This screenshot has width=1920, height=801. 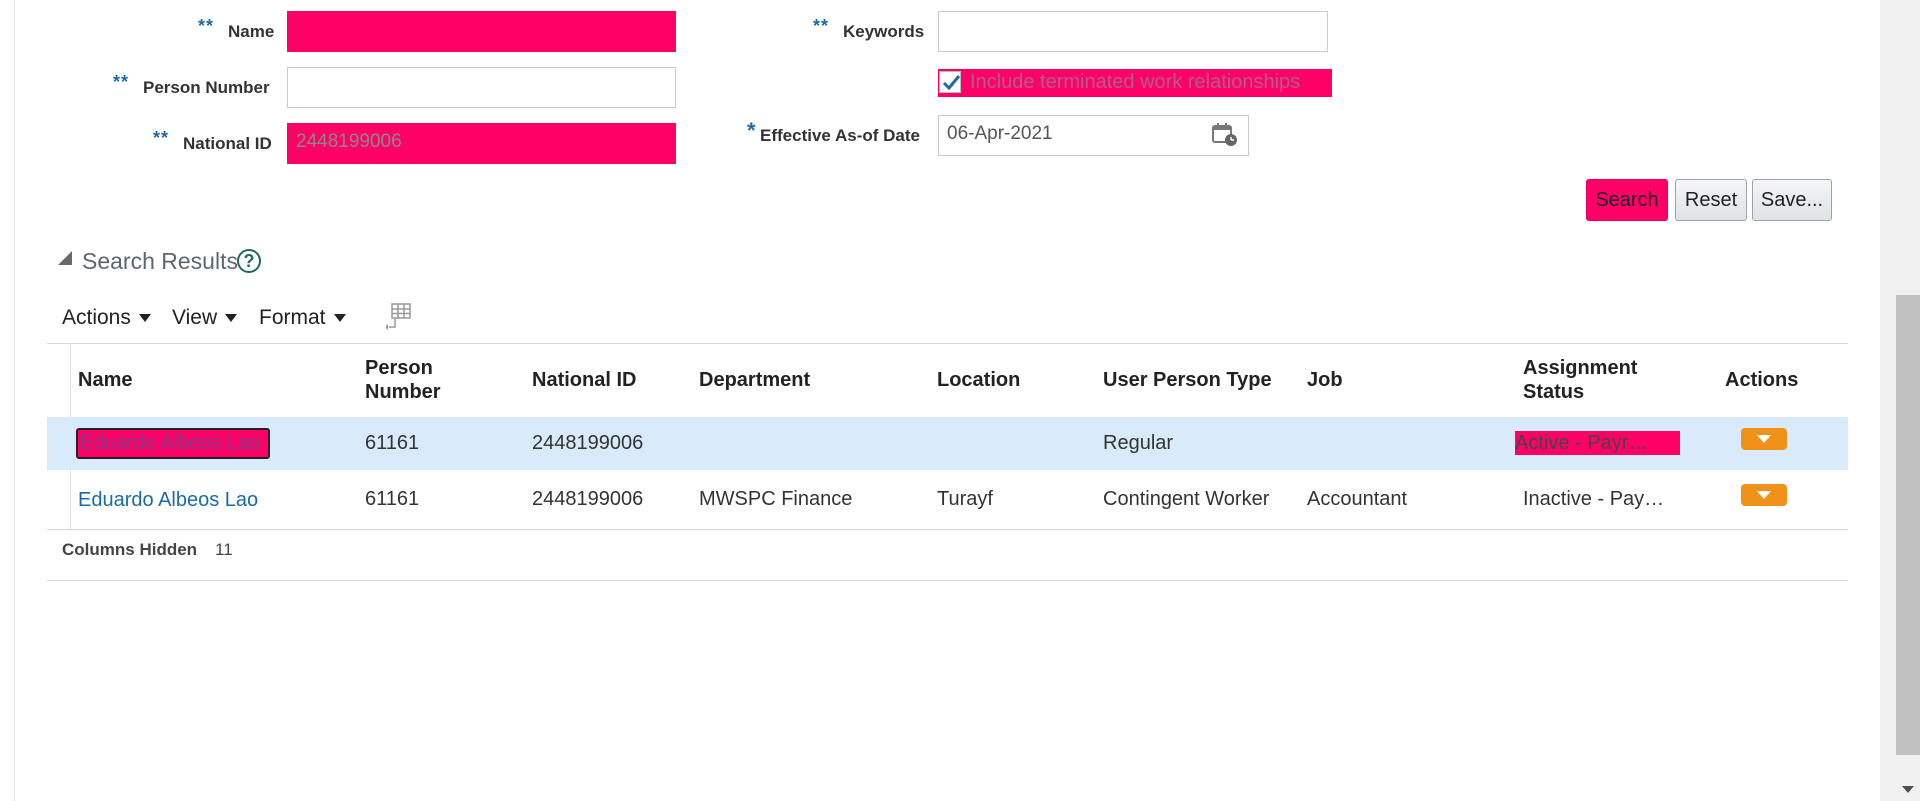 I want to click on name-label: Name, so click(x=251, y=31).